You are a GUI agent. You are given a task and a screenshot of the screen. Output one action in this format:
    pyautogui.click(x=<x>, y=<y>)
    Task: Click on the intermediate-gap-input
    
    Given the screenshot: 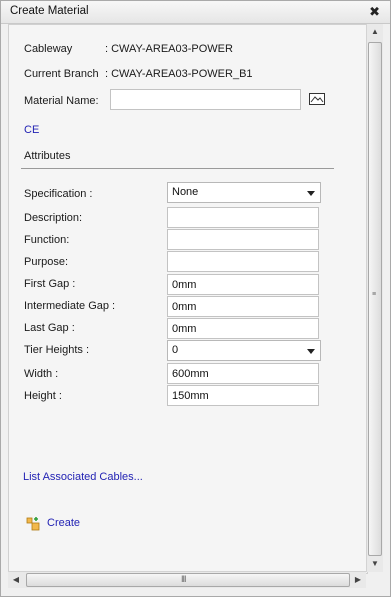 What is the action you would take?
    pyautogui.click(x=243, y=306)
    